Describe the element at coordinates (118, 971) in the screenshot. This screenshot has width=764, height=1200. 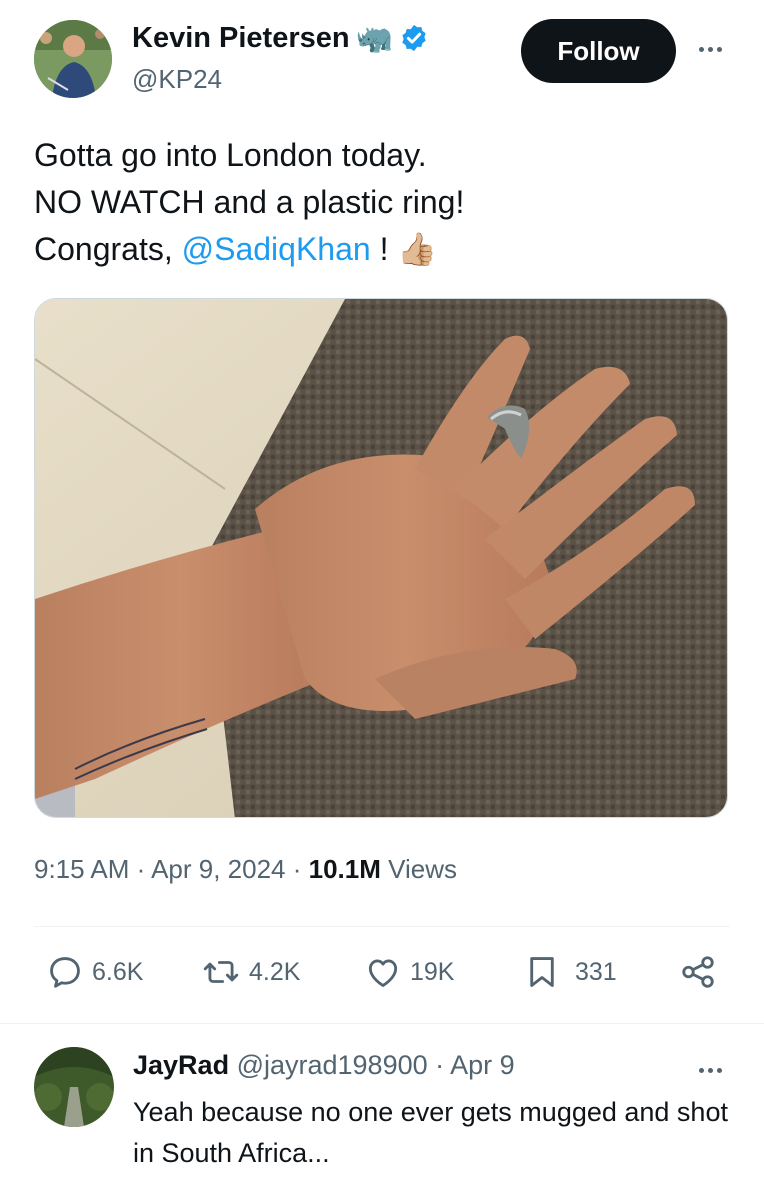
I see `reply-count: 6.6K` at that location.